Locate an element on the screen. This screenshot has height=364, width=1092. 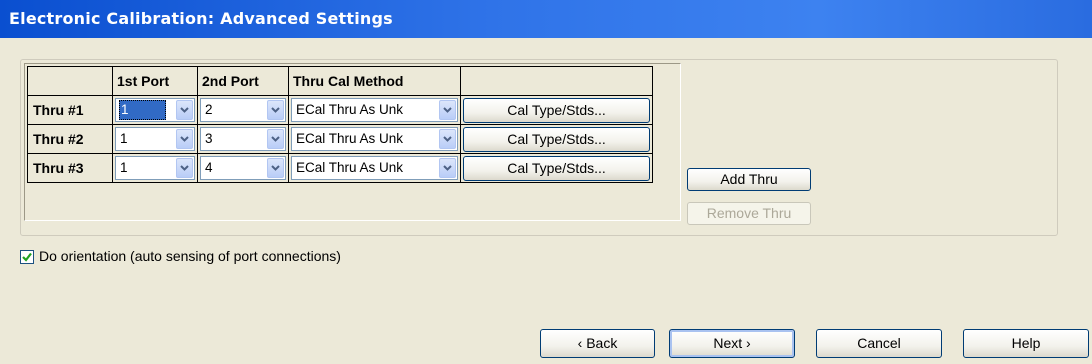
column-header-1st-port: 1st Port is located at coordinates (155, 81).